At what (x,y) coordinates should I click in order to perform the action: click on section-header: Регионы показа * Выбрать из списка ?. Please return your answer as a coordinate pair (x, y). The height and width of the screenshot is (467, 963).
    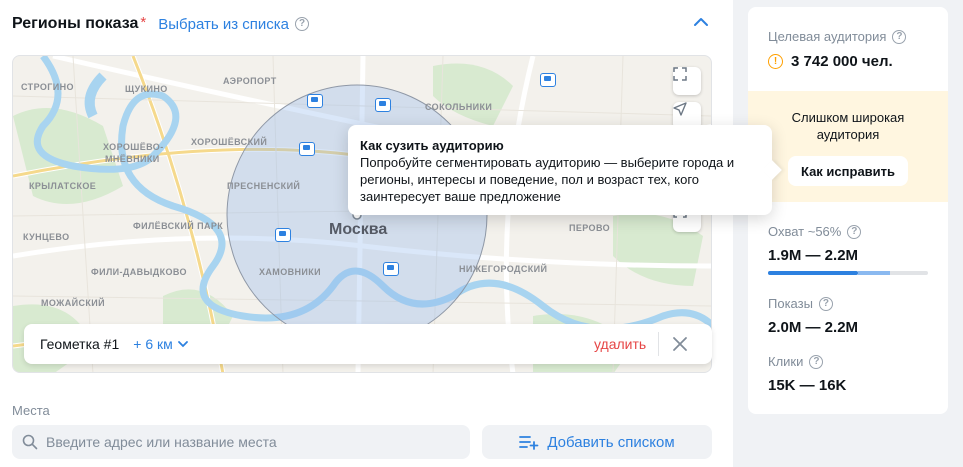
    Looking at the image, I should click on (160, 24).